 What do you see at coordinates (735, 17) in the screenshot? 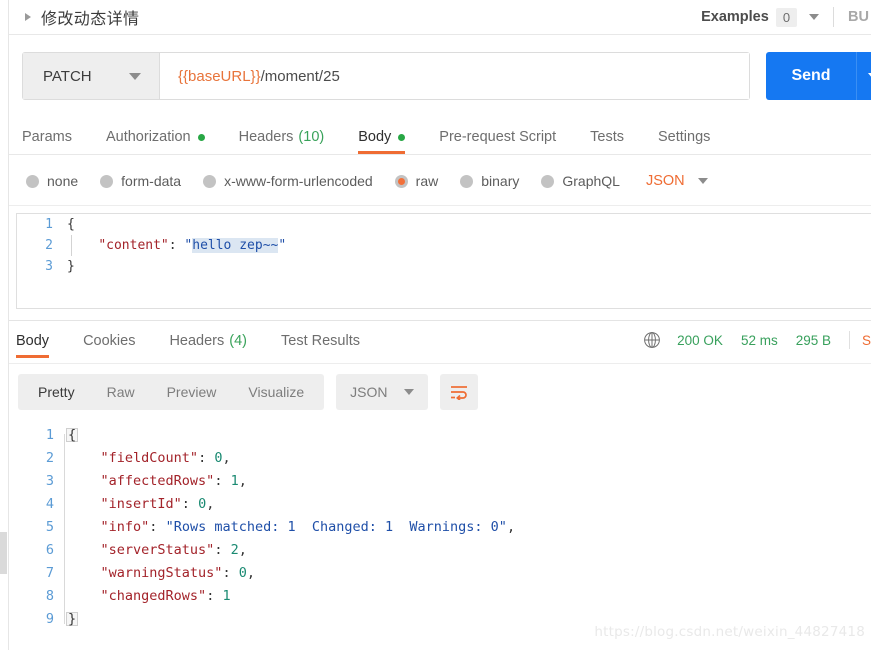
I see `examples-label: Examples` at bounding box center [735, 17].